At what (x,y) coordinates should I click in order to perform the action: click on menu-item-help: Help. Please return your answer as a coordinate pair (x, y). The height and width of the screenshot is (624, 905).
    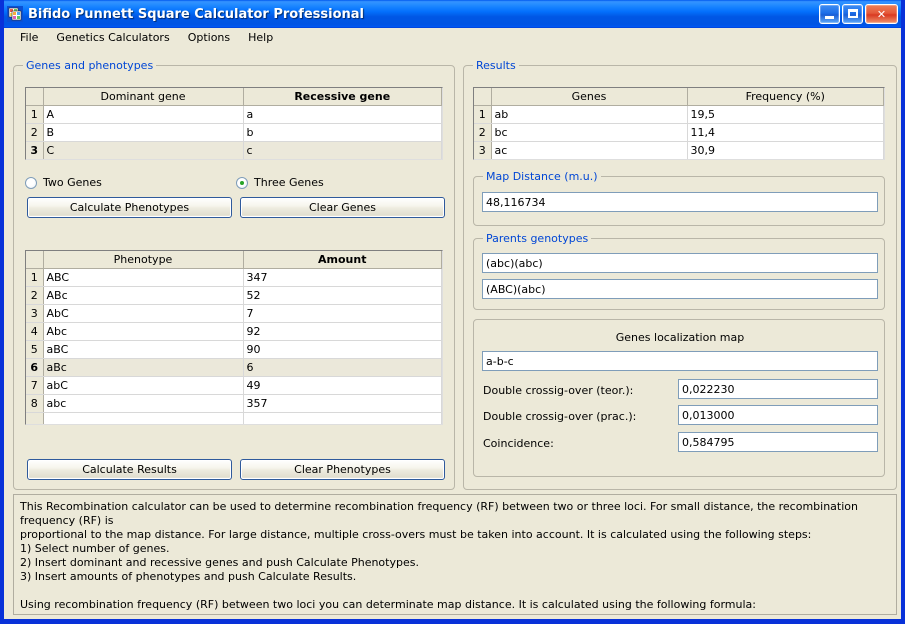
    Looking at the image, I should click on (260, 38).